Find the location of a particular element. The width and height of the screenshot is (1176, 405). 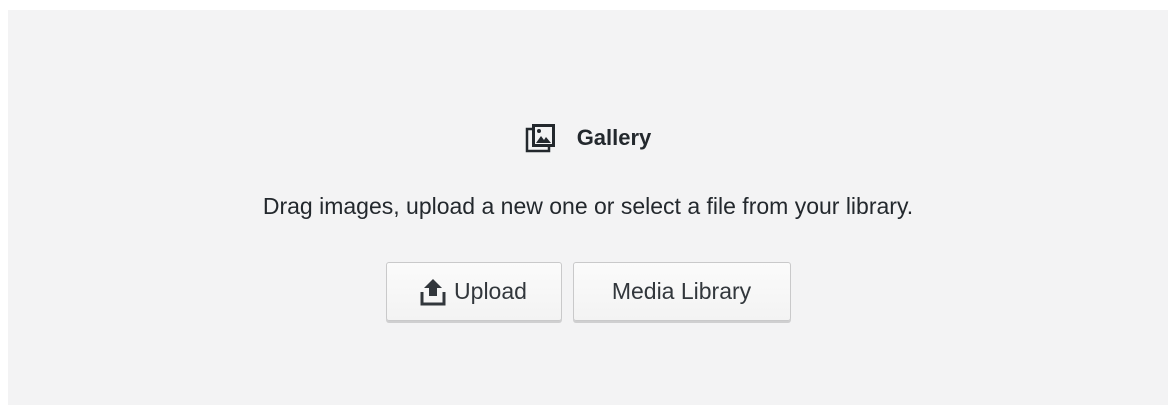

placeholder-actions: Upload Media Library is located at coordinates (588, 291).